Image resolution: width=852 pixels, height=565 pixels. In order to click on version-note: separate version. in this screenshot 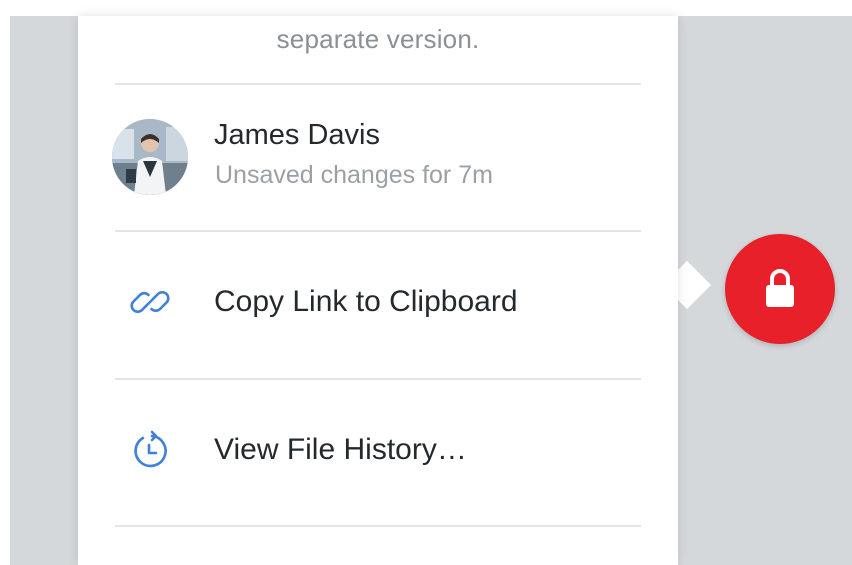, I will do `click(378, 50)`.